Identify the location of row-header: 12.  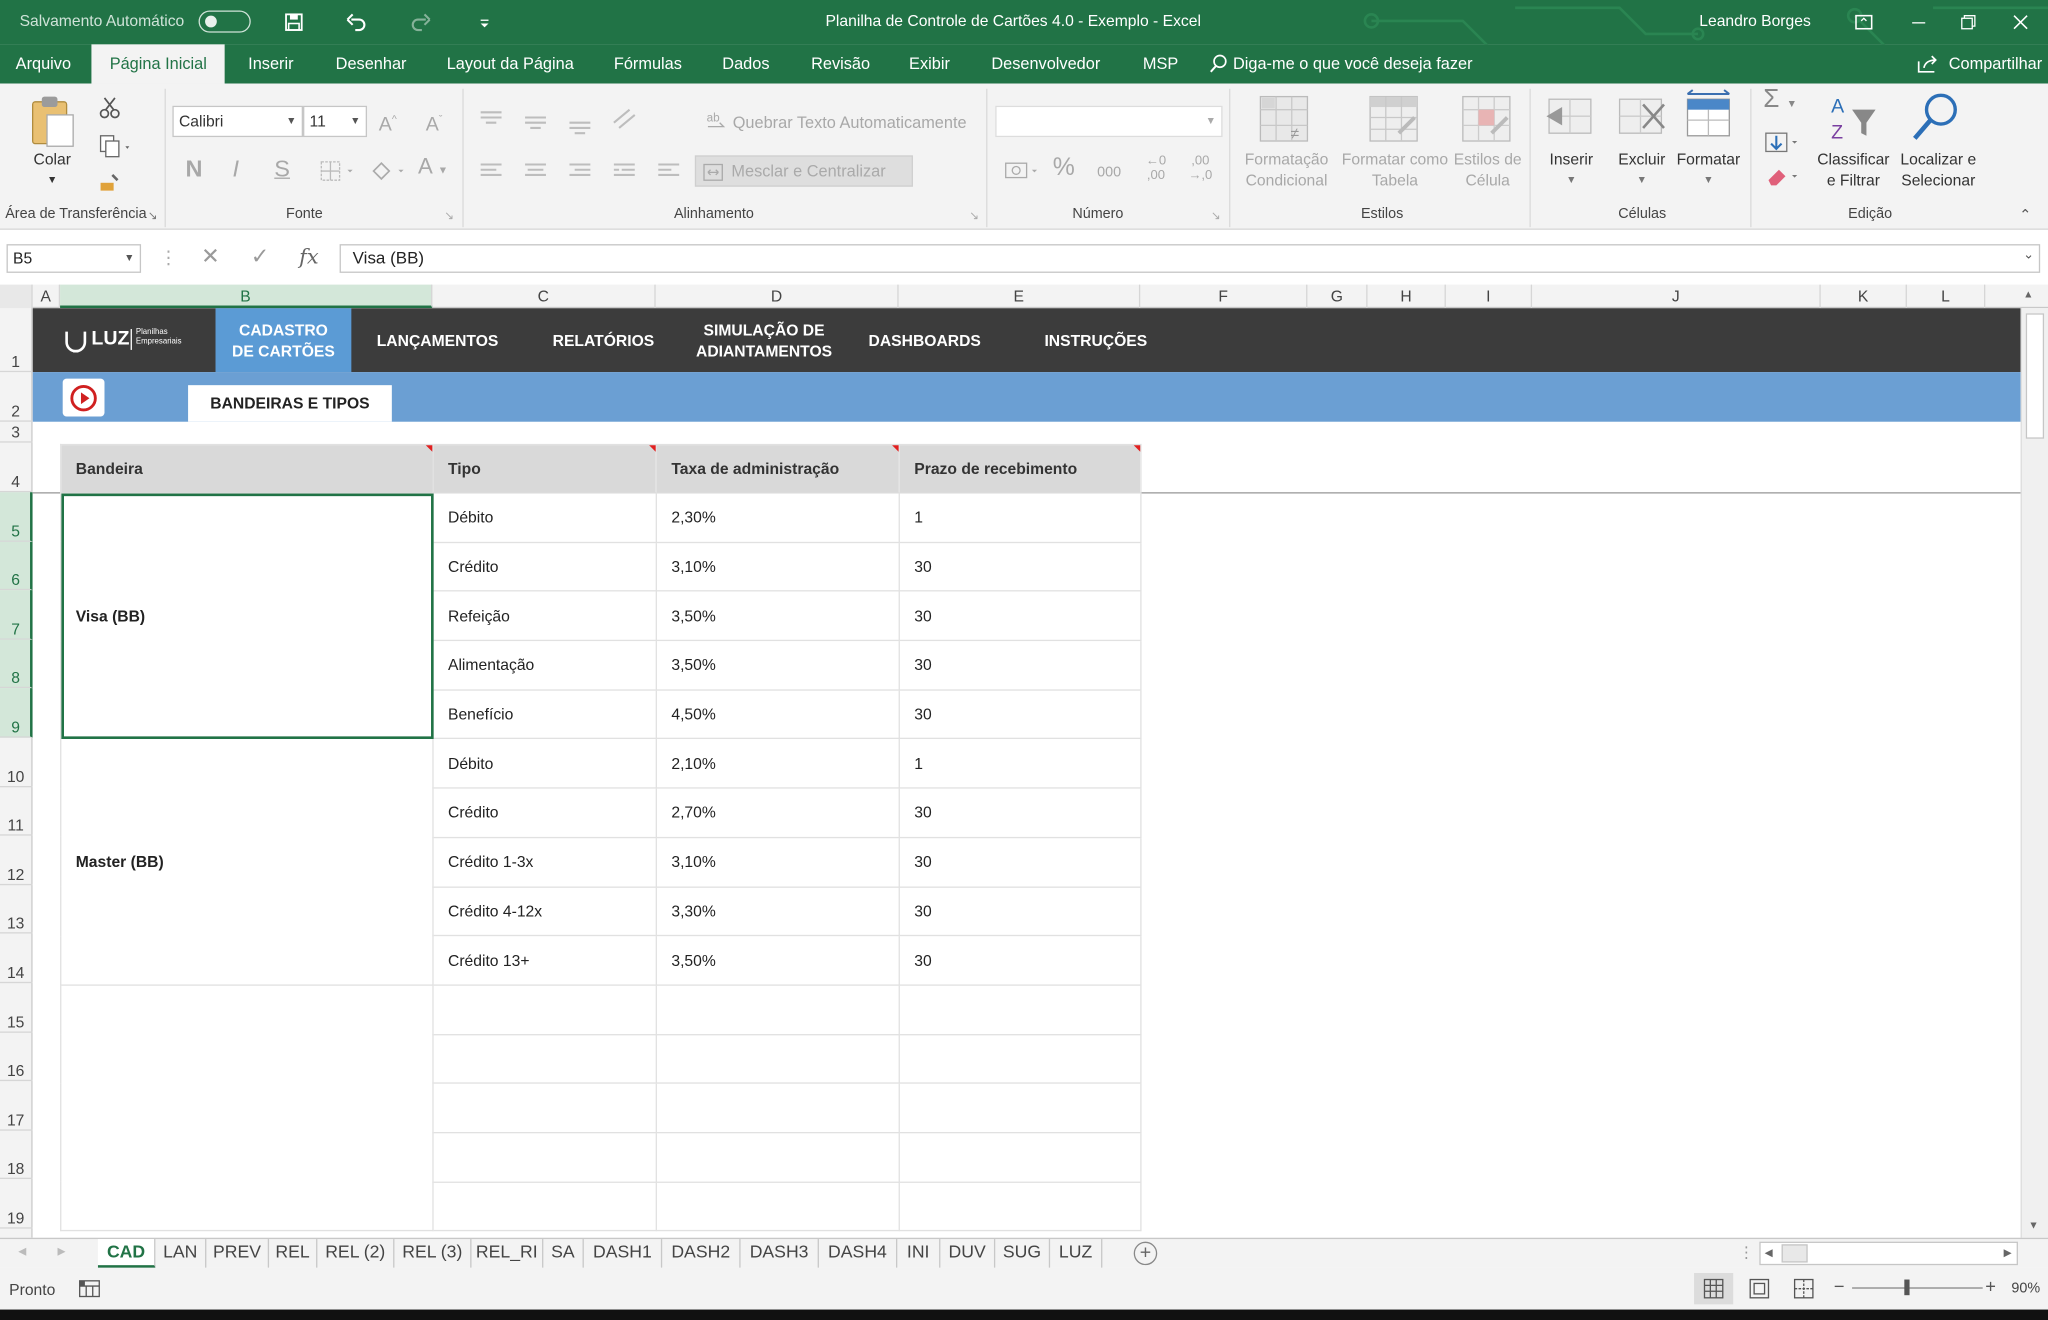
(16, 861).